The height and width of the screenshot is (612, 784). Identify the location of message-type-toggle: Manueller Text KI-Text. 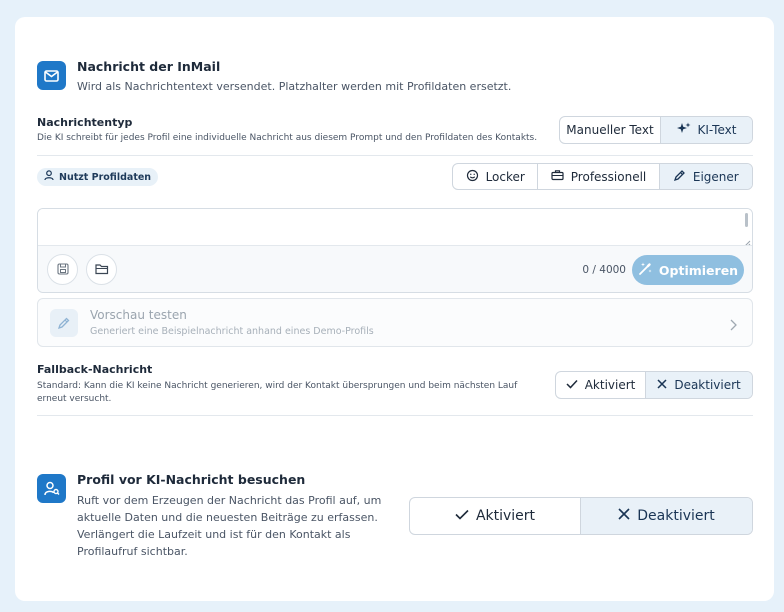
(656, 130).